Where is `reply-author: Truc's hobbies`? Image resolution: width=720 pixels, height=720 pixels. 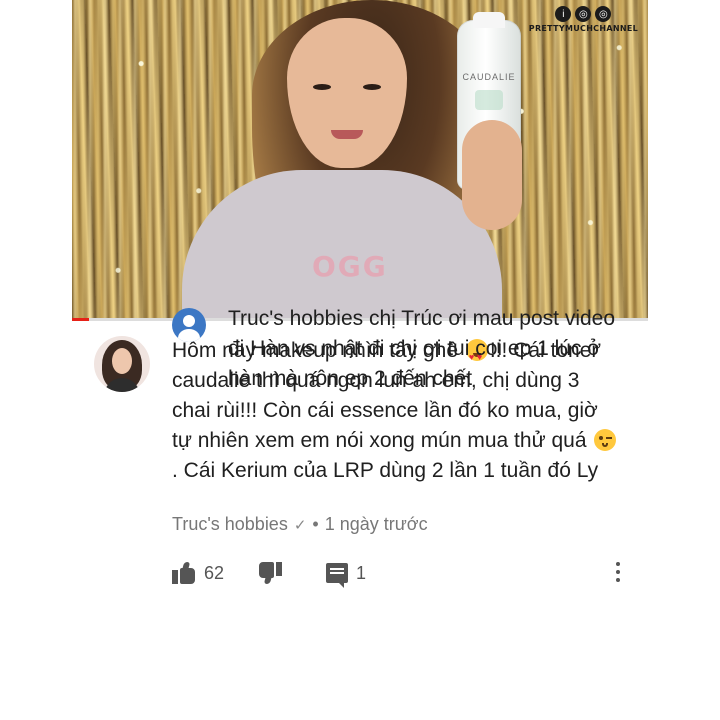 reply-author: Truc's hobbies is located at coordinates (295, 318).